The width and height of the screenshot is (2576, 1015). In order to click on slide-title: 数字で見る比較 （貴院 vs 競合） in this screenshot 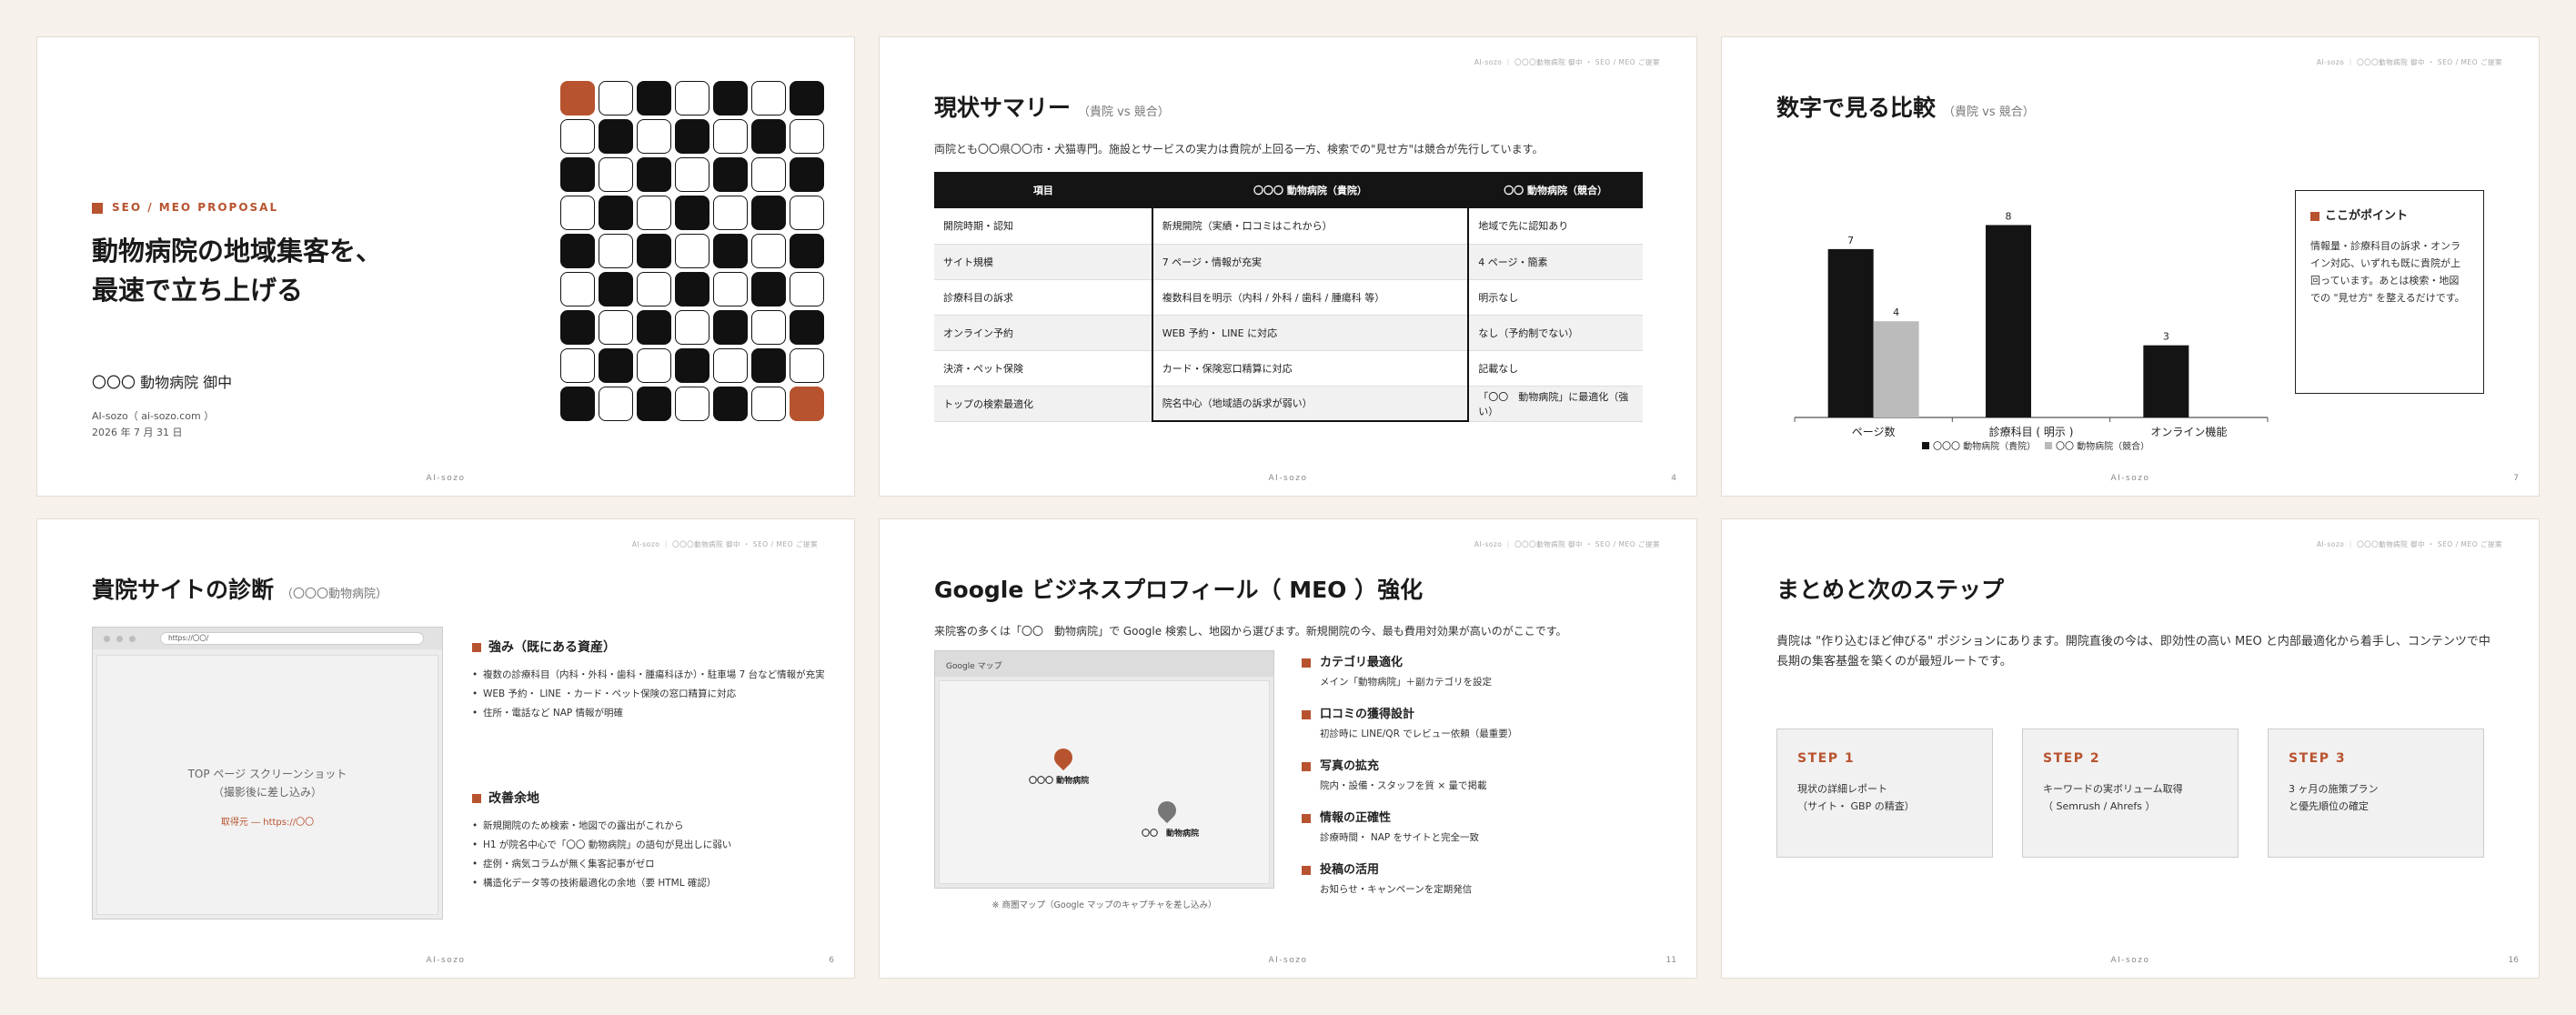, I will do `click(1905, 108)`.